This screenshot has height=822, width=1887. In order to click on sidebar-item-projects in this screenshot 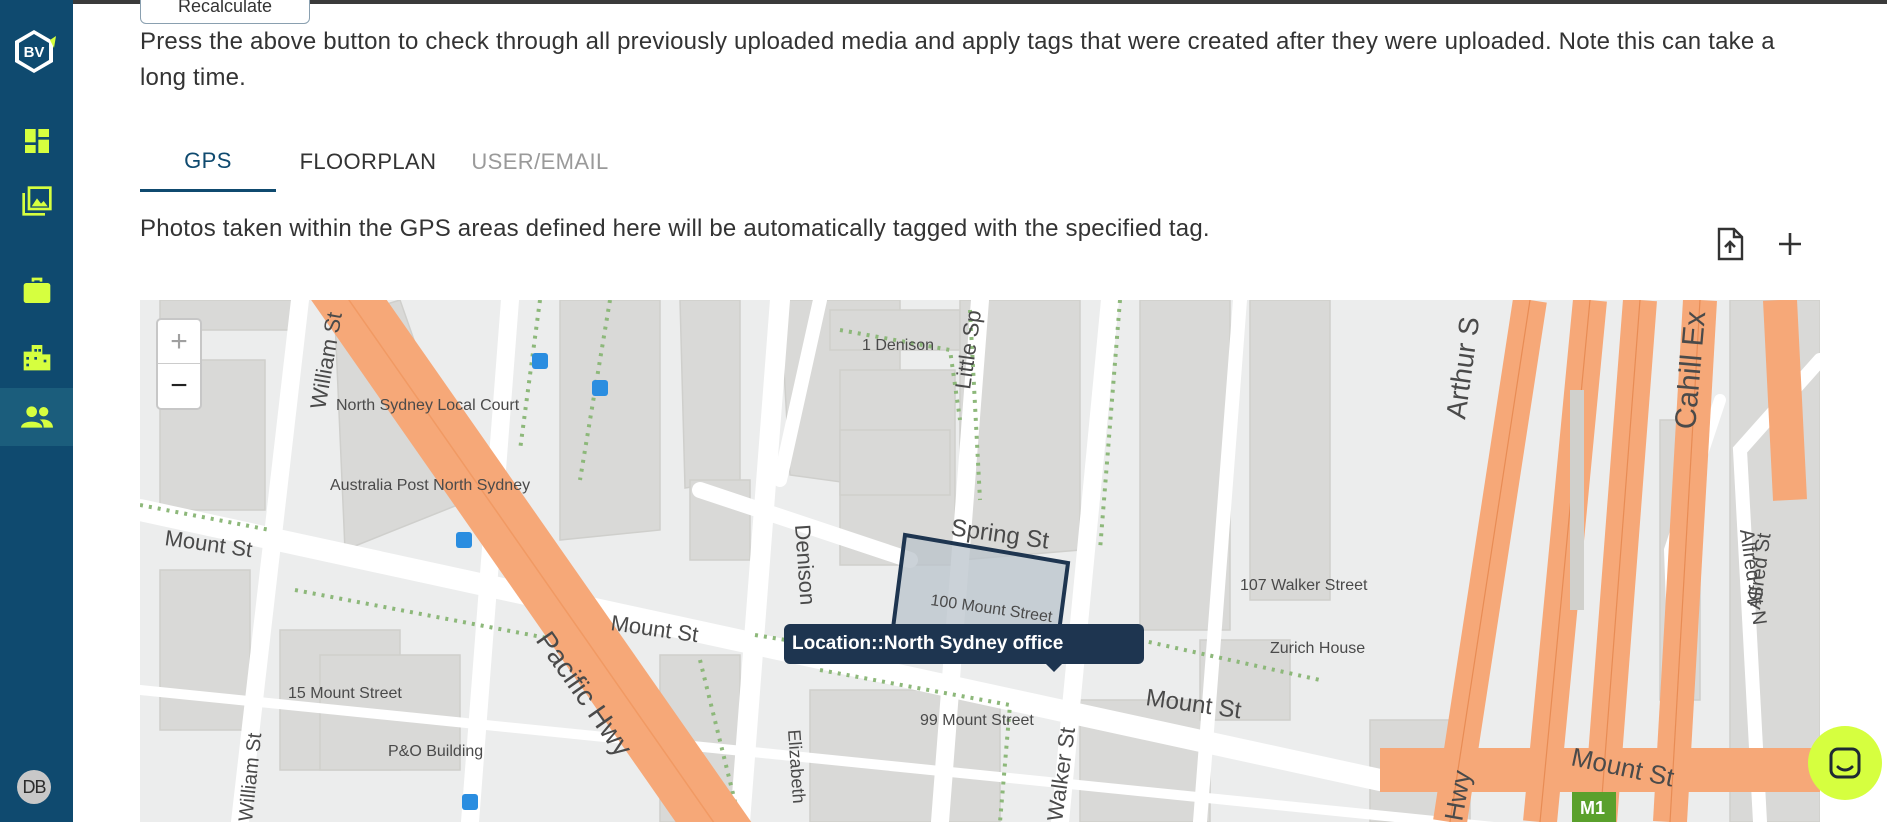, I will do `click(36, 291)`.